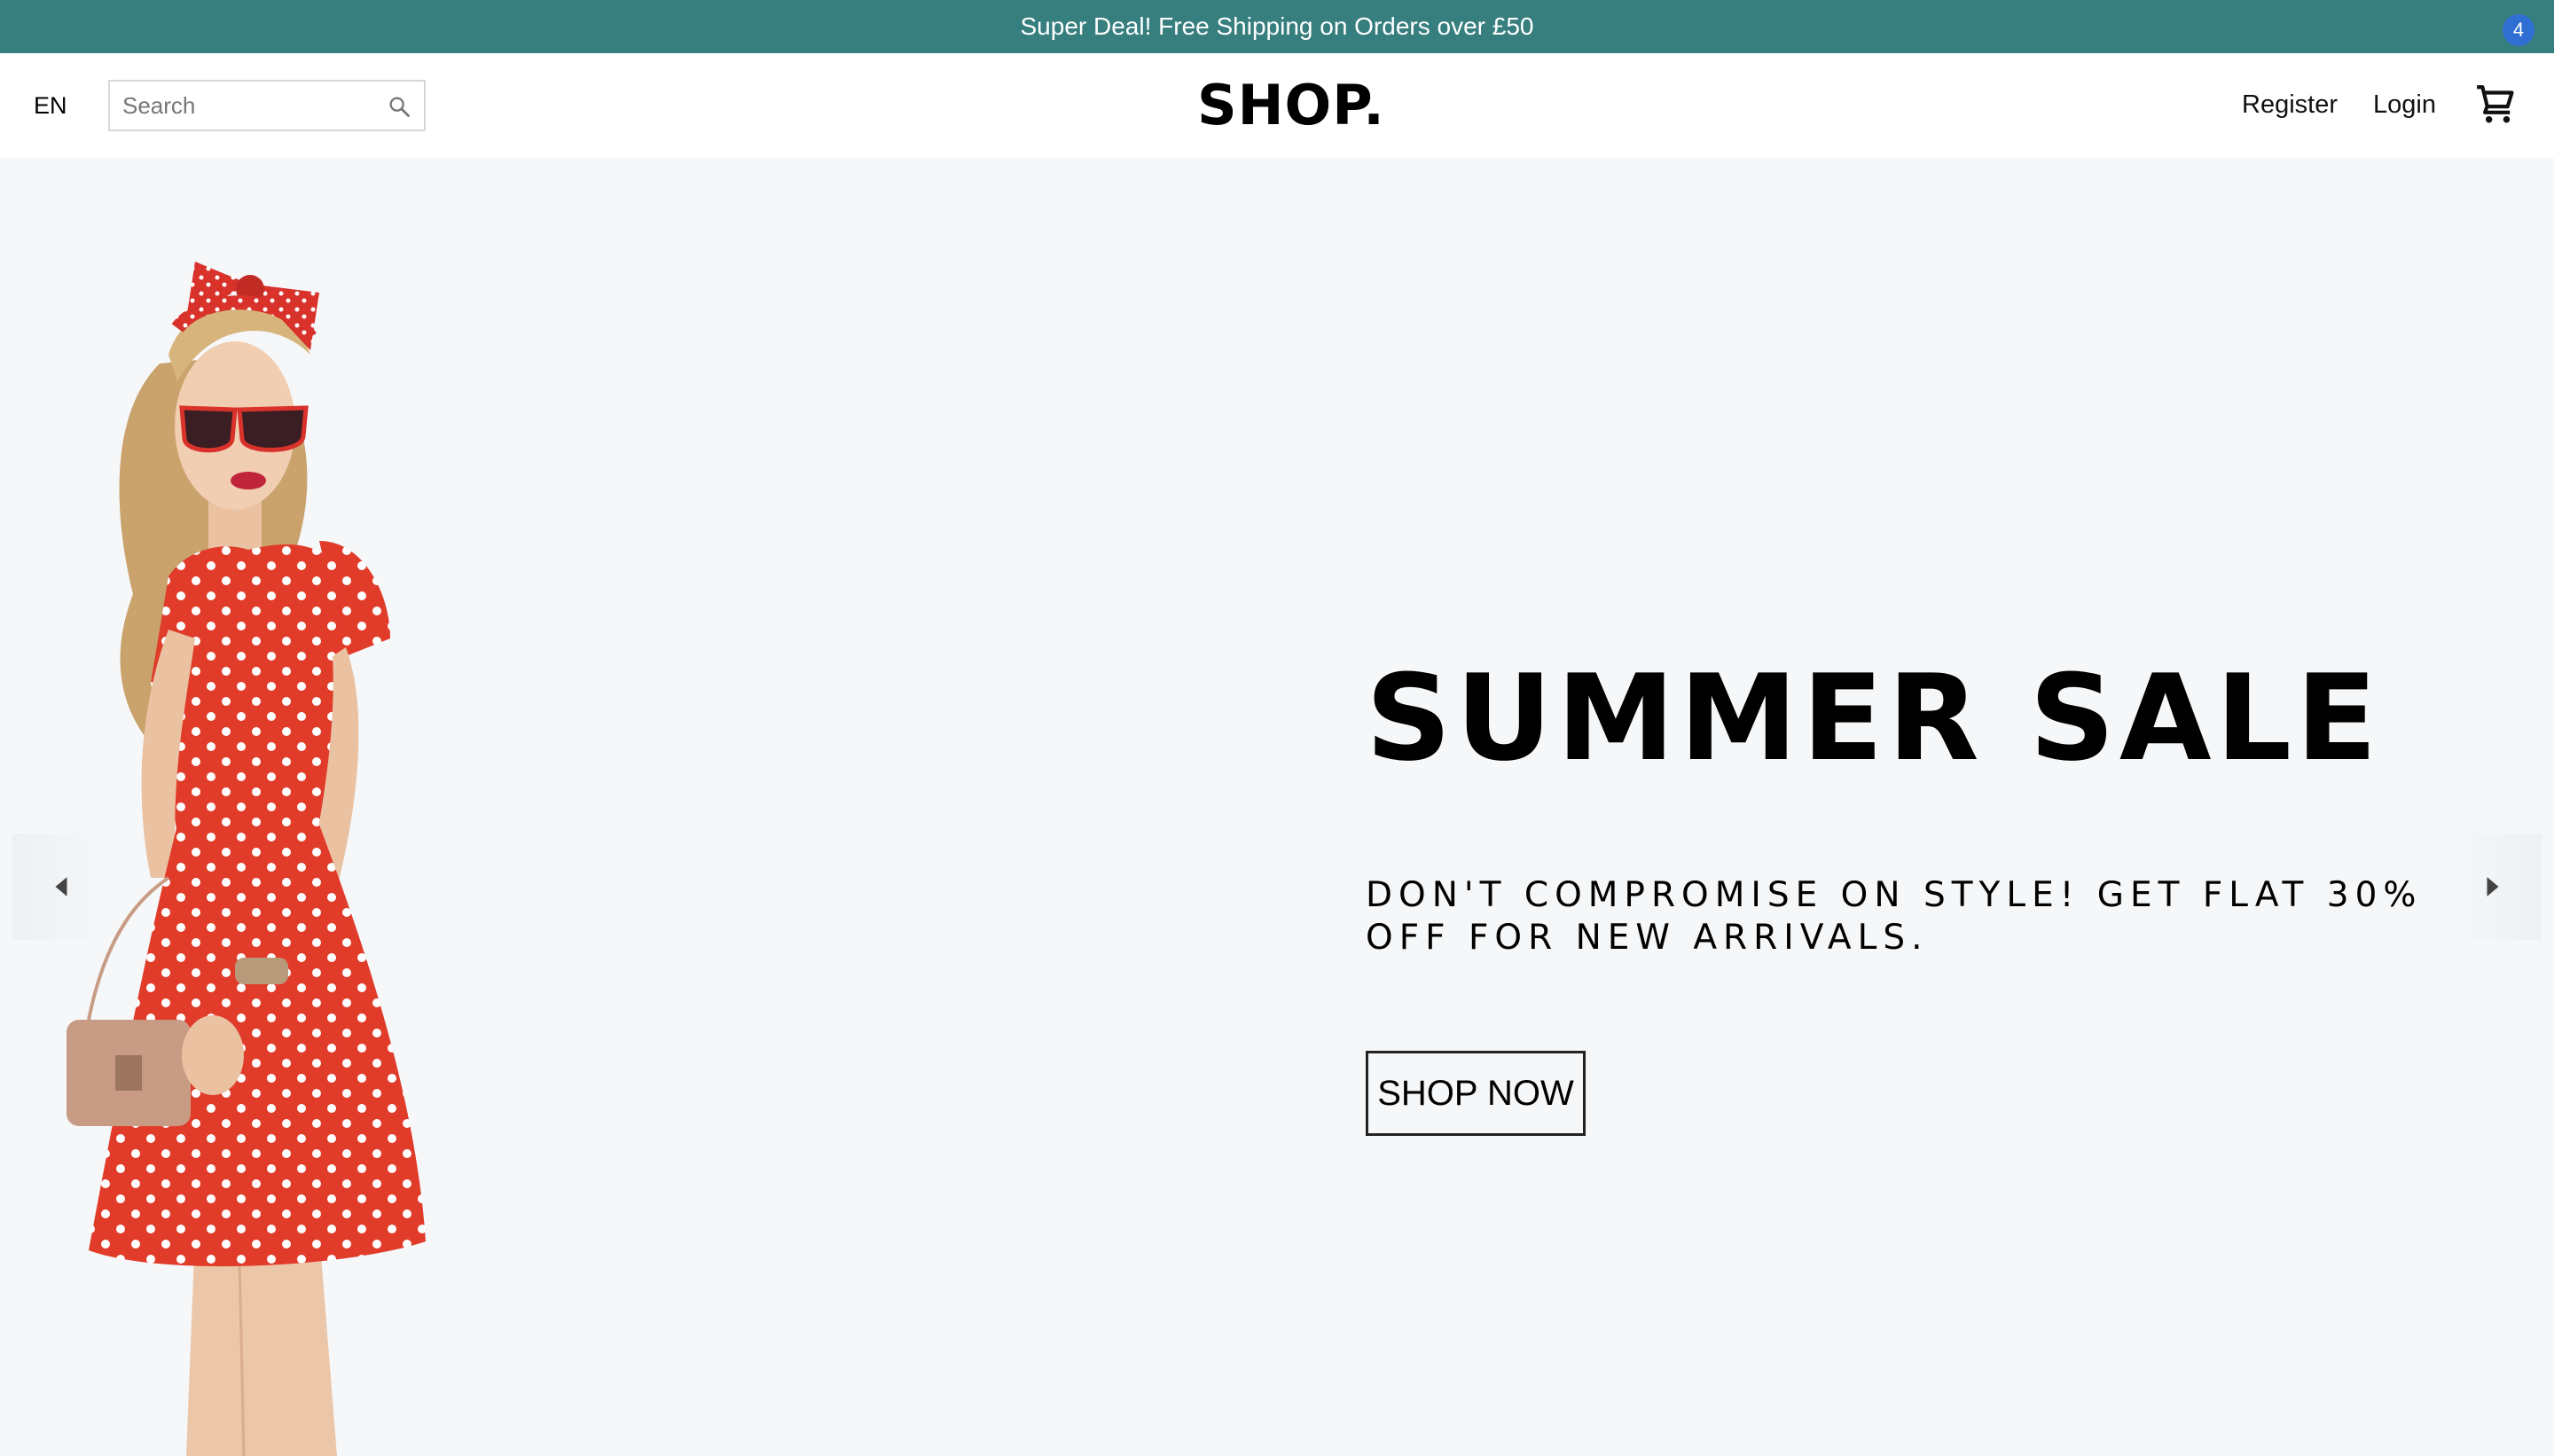 The width and height of the screenshot is (2554, 1456). I want to click on cart-icon, so click(2496, 104).